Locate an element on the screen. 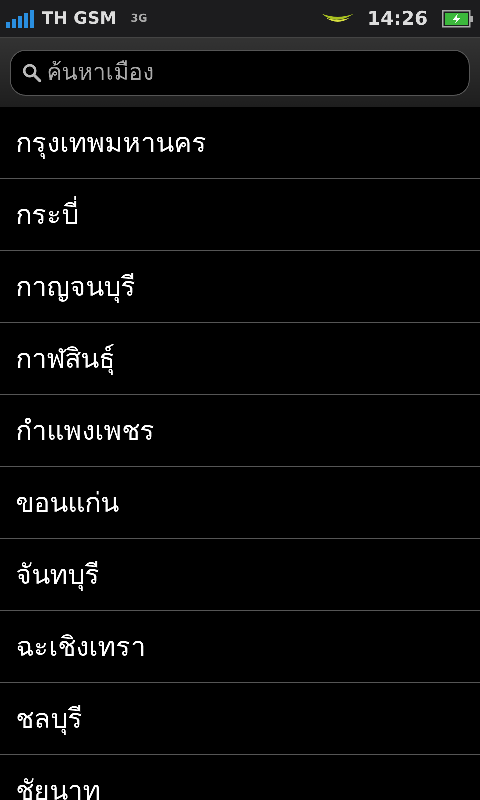 This screenshot has width=480, height=800. city-item: กาฬสินธุ์ is located at coordinates (240, 359).